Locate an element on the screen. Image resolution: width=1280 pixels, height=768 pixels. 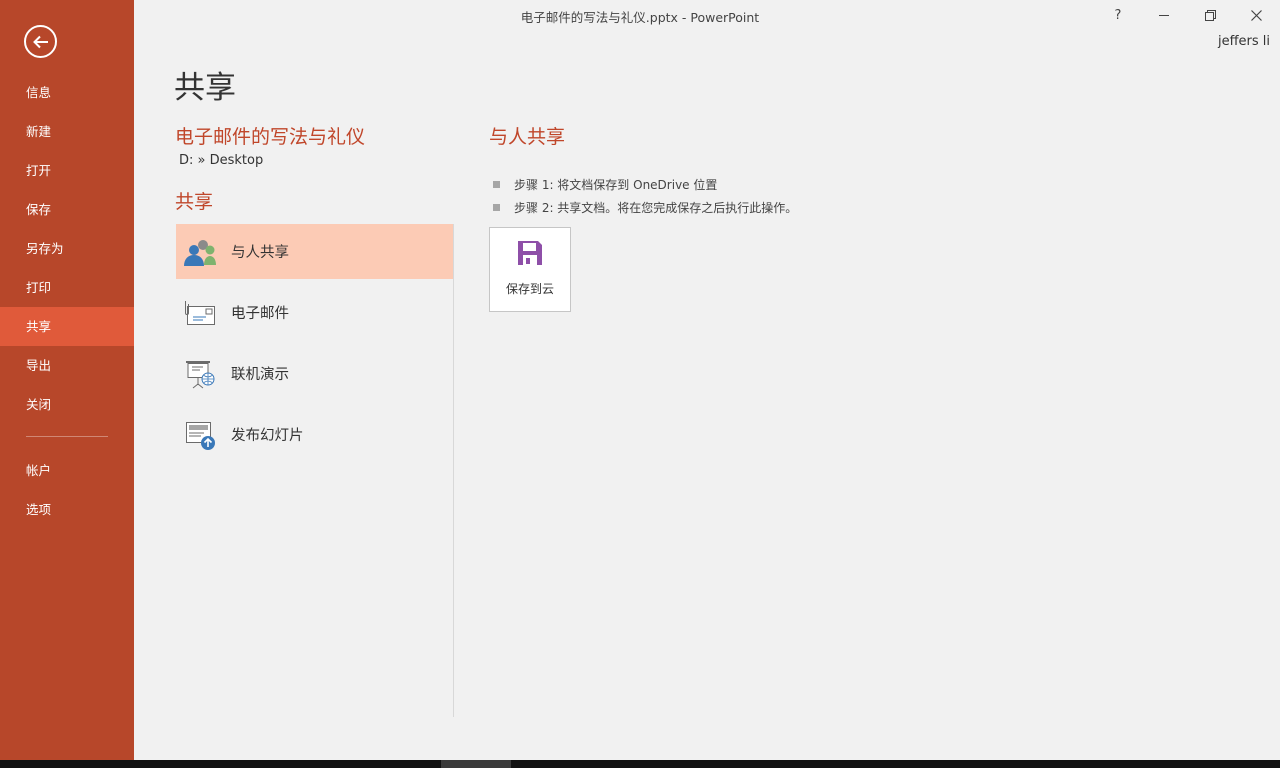
restore-button is located at coordinates (1210, 15).